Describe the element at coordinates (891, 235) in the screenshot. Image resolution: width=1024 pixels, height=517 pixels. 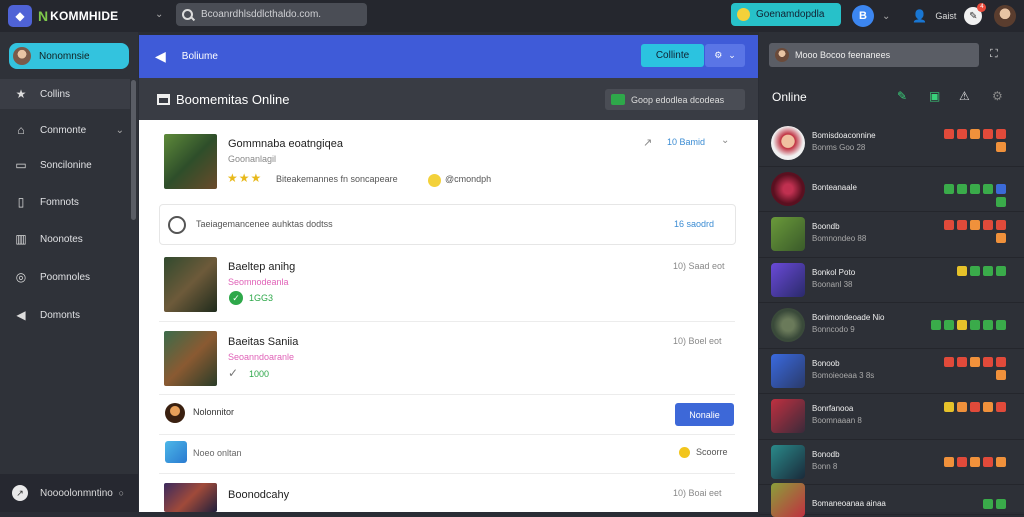
I see `list-item: Boondb Bomnondeo 88` at that location.